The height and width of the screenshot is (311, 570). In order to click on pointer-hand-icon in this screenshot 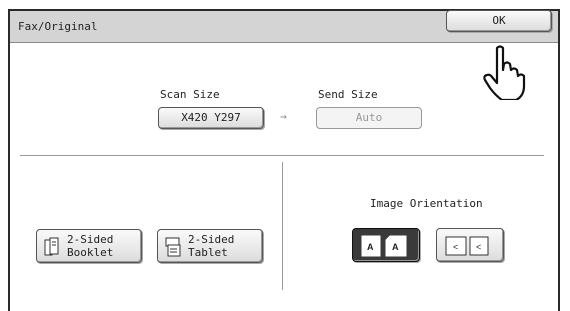, I will do `click(504, 72)`.